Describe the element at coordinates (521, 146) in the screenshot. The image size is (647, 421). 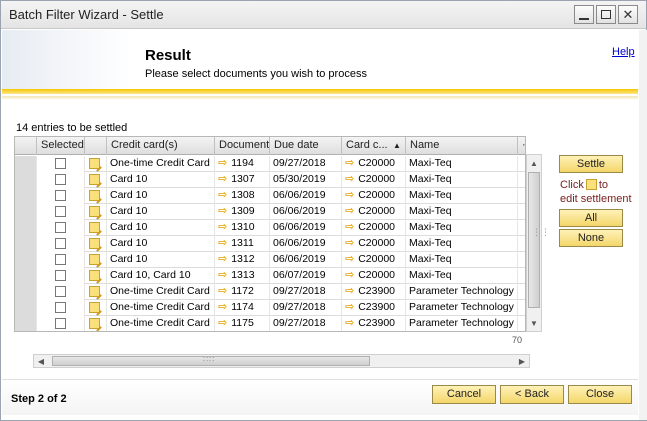
I see `column-chooser: ·` at that location.